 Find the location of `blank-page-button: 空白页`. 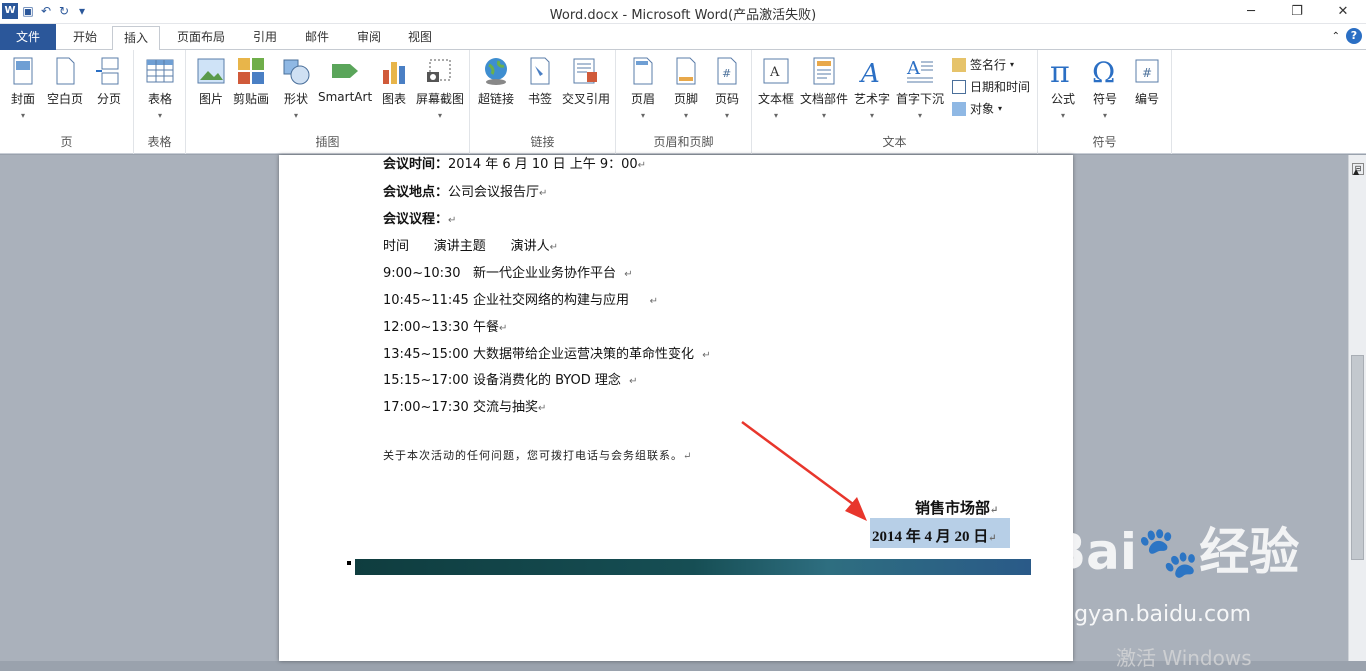

blank-page-button: 空白页 is located at coordinates (65, 81).